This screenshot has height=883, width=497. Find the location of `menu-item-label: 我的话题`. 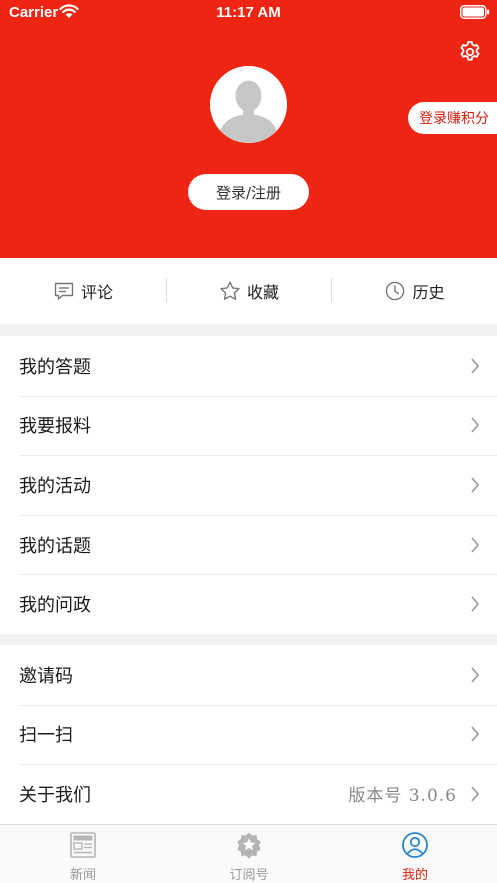

menu-item-label: 我的话题 is located at coordinates (55, 546).